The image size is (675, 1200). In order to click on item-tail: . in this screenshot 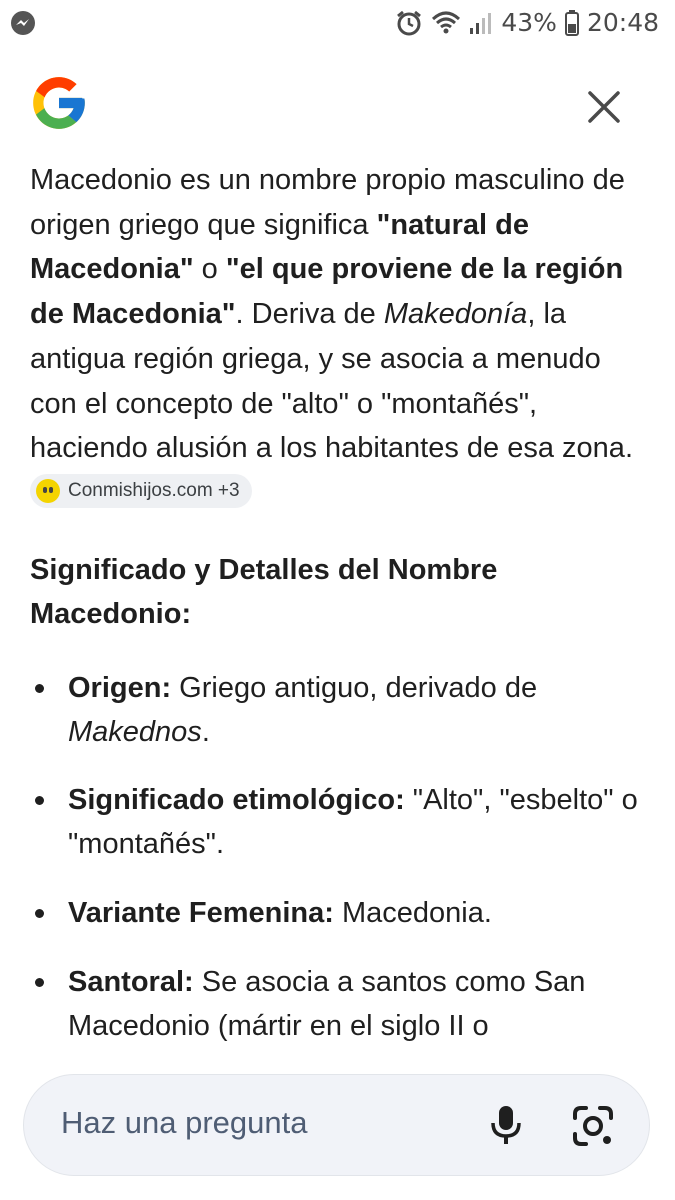, I will do `click(205, 732)`.